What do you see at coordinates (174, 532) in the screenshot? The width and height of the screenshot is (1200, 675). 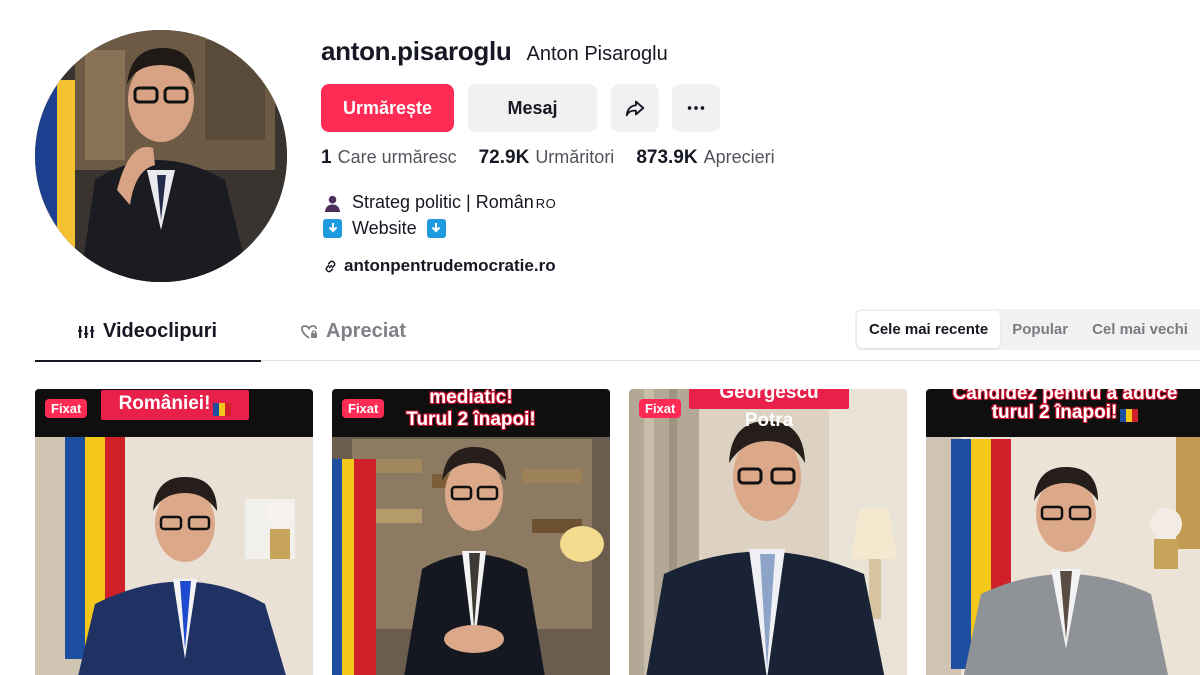 I see `video-card: României! Fixat` at bounding box center [174, 532].